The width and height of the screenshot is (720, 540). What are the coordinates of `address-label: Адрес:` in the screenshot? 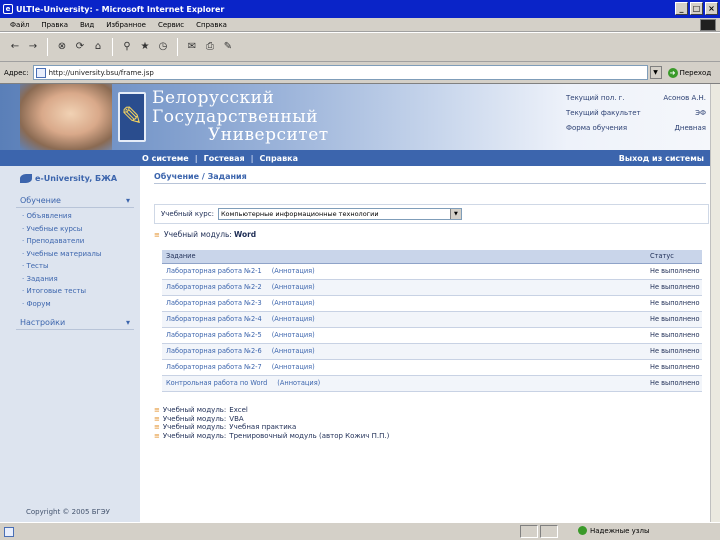 It's located at (16, 72).